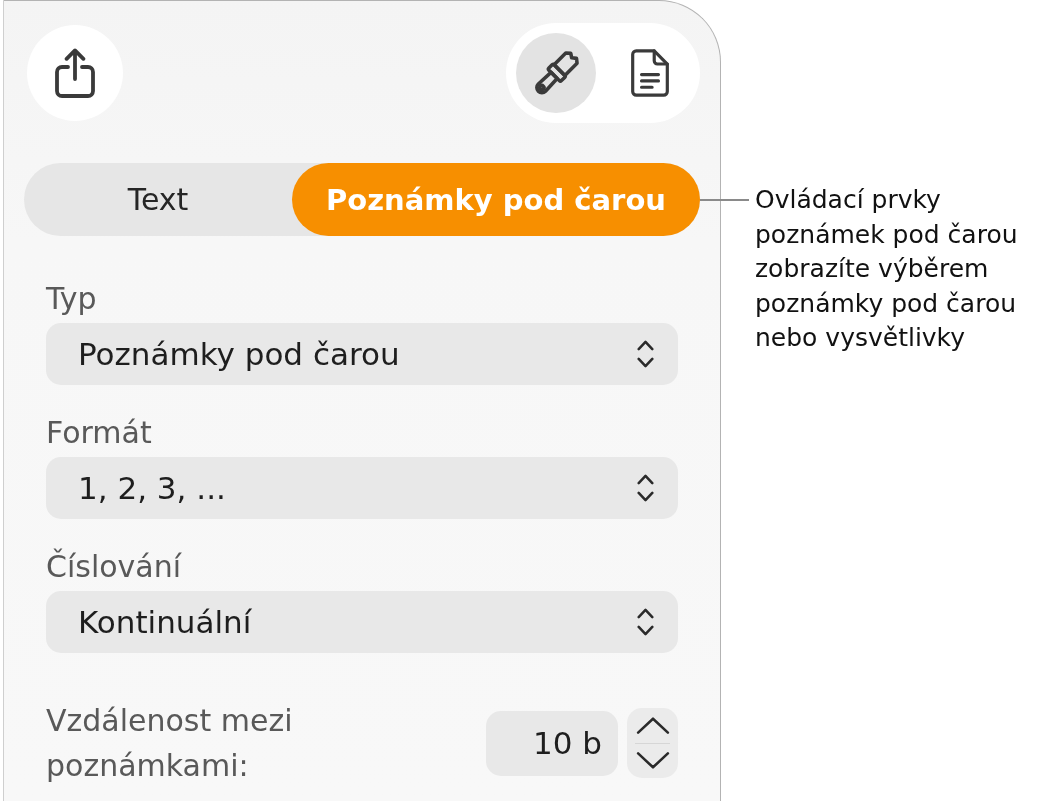 Image resolution: width=1043 pixels, height=801 pixels. Describe the element at coordinates (72, 299) in the screenshot. I see `field-label: Typ` at that location.